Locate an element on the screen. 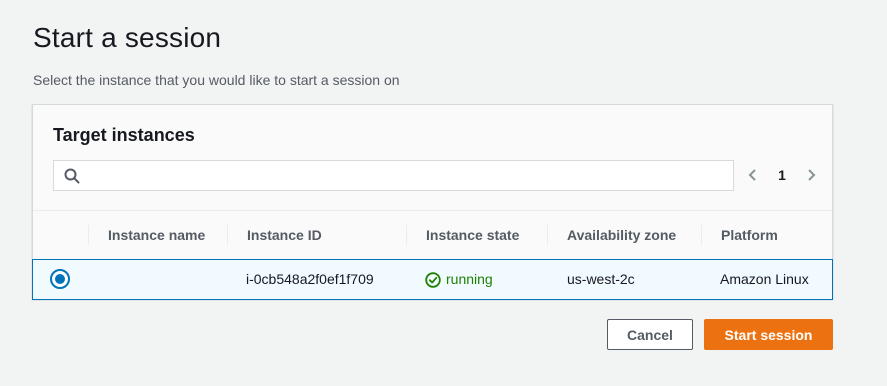 This screenshot has height=386, width=887. cell-instance-id: i-0cb548a2f0ef1f709 is located at coordinates (310, 279).